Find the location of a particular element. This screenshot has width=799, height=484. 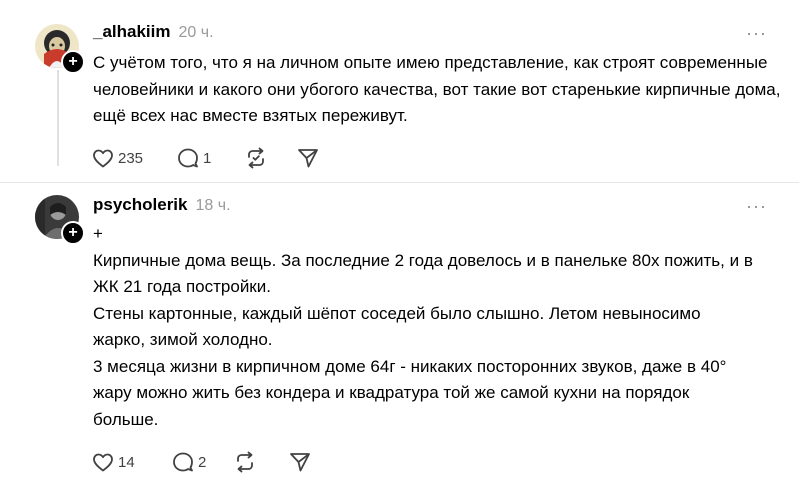

comment-header: _alhakiim 20 ч. is located at coordinates (153, 32).